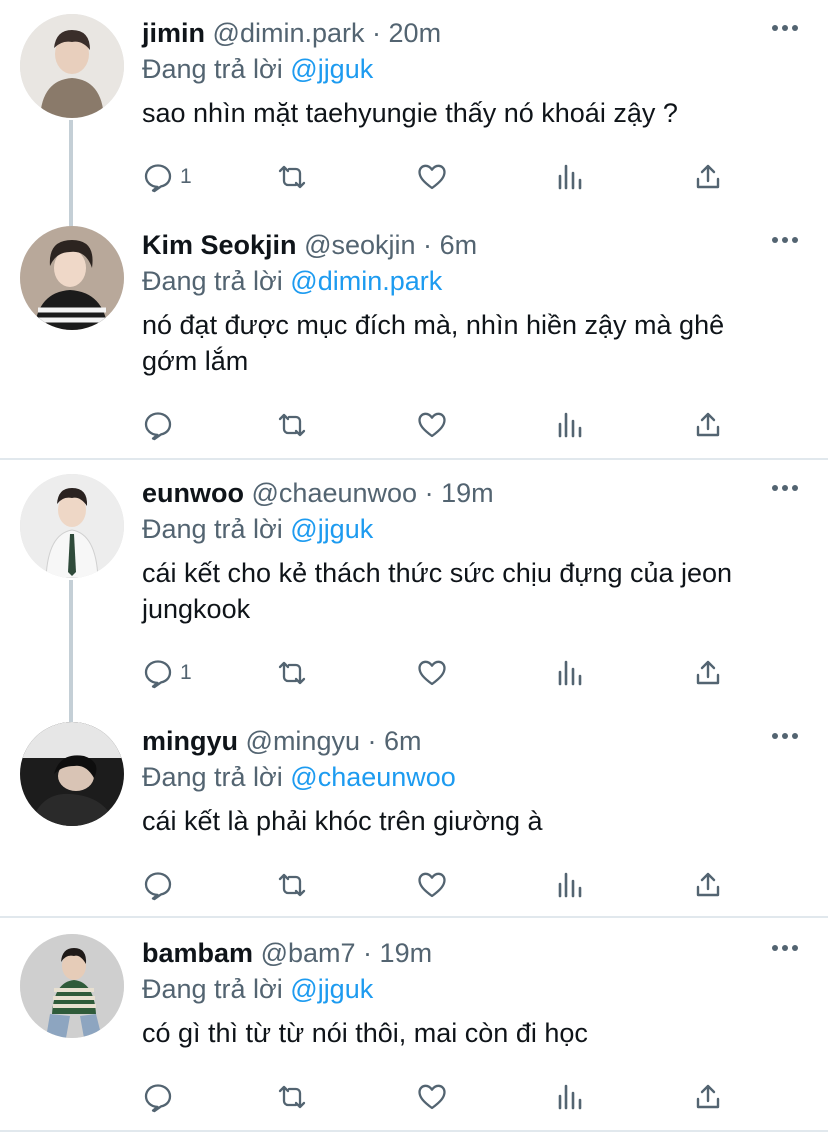 The height and width of the screenshot is (1133, 828). Describe the element at coordinates (303, 741) in the screenshot. I see `user-handle: @mingyu` at that location.